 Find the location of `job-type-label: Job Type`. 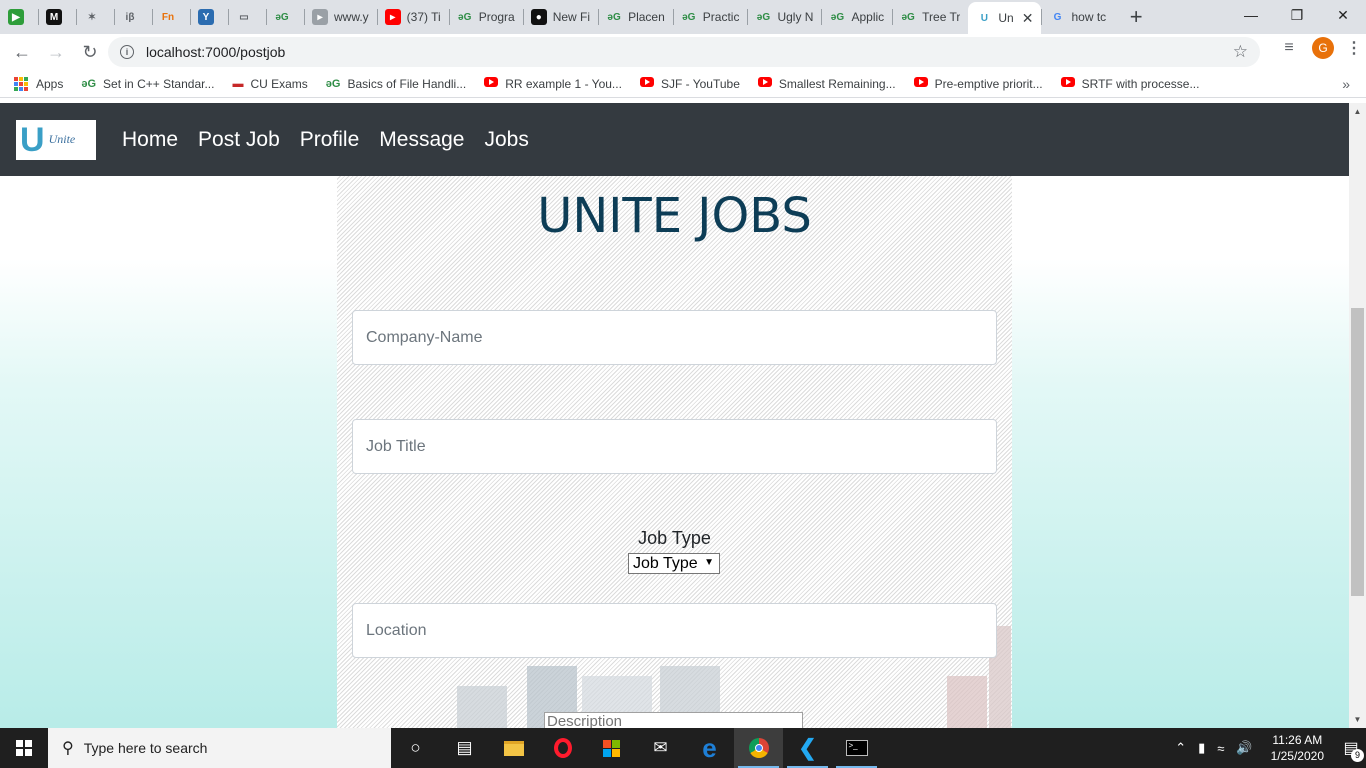

job-type-label: Job Type is located at coordinates (674, 538).